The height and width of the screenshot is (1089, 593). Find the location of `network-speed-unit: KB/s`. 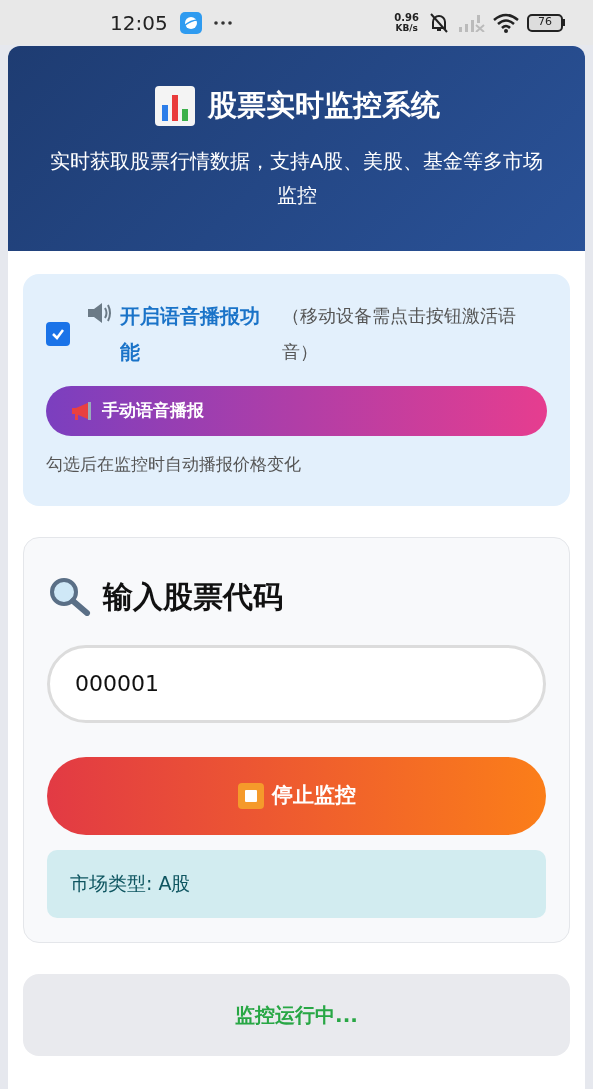

network-speed-unit: KB/s is located at coordinates (406, 27).